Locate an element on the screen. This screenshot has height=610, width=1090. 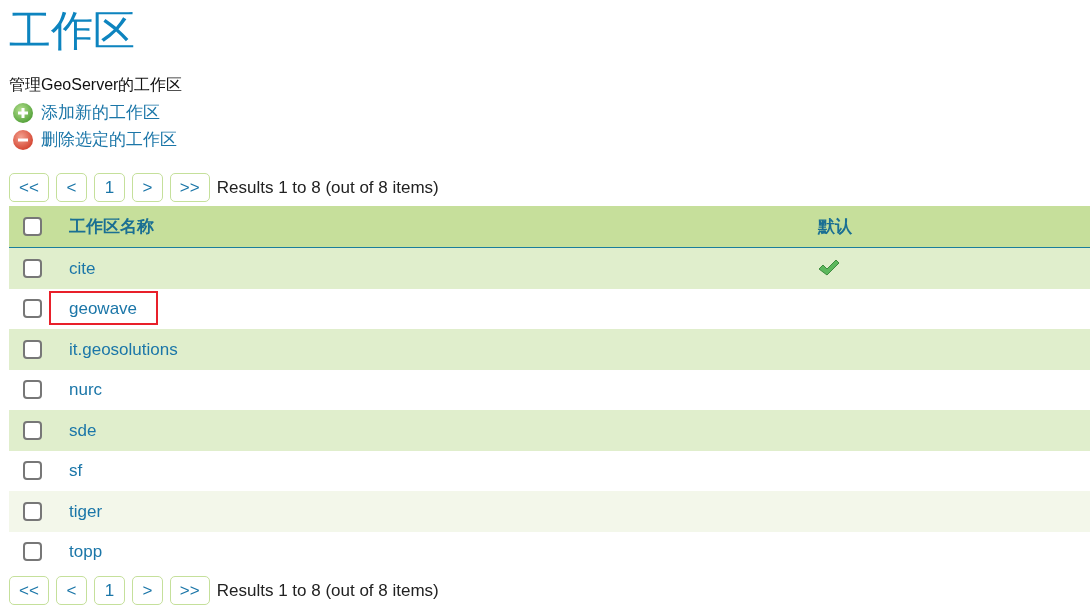
workspace-link: topp is located at coordinates (86, 552).